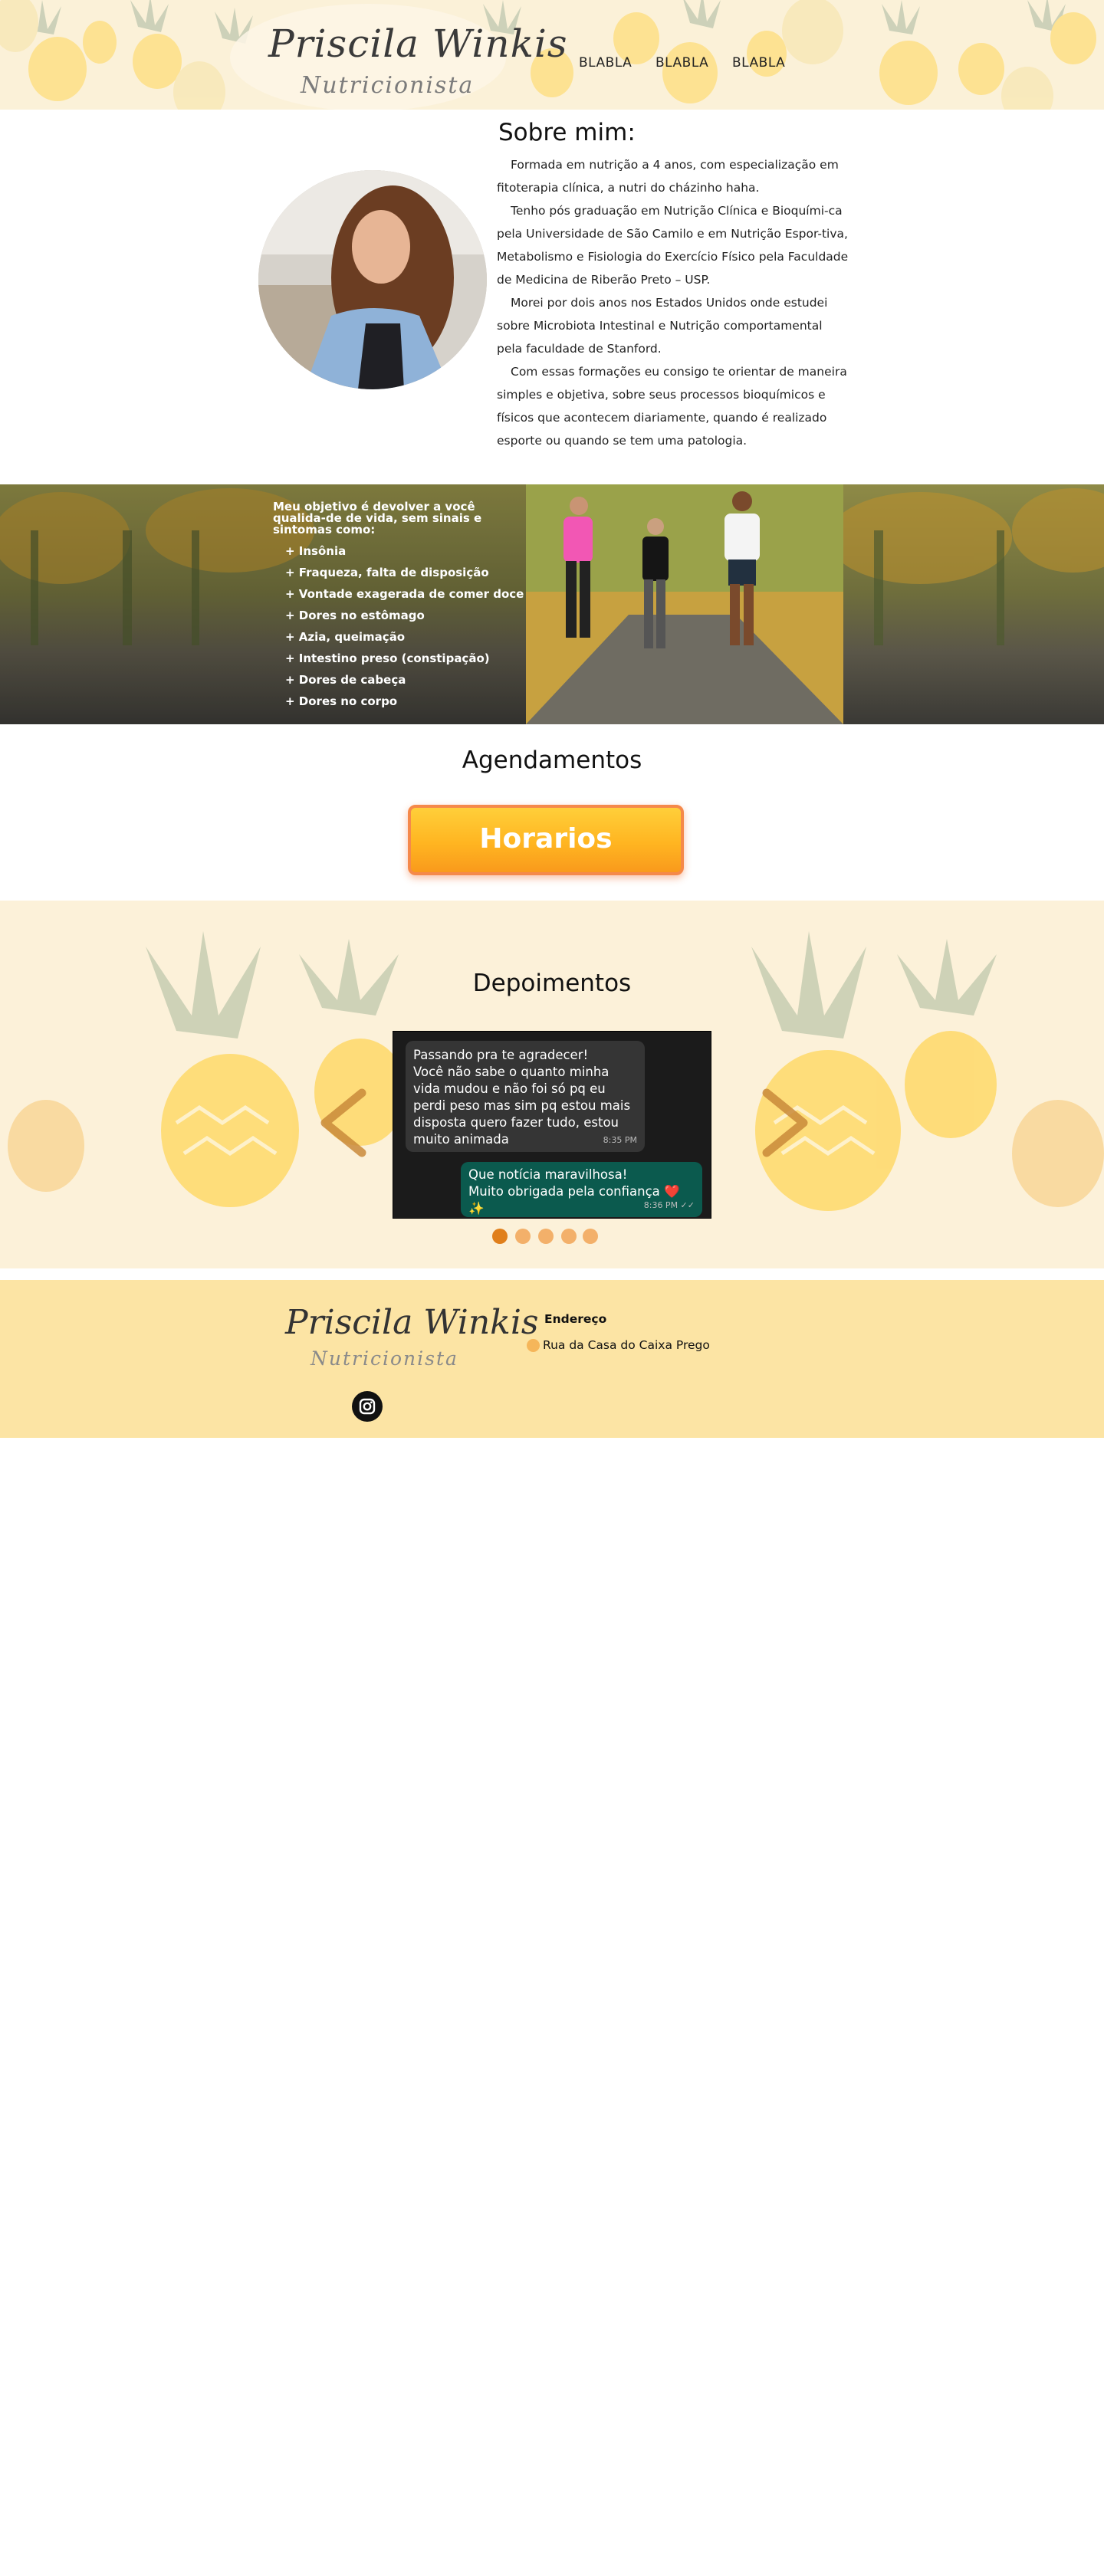 The width and height of the screenshot is (1104, 2576). Describe the element at coordinates (626, 1345) in the screenshot. I see `address-text: Rua da Casa do Caixa Prego` at that location.